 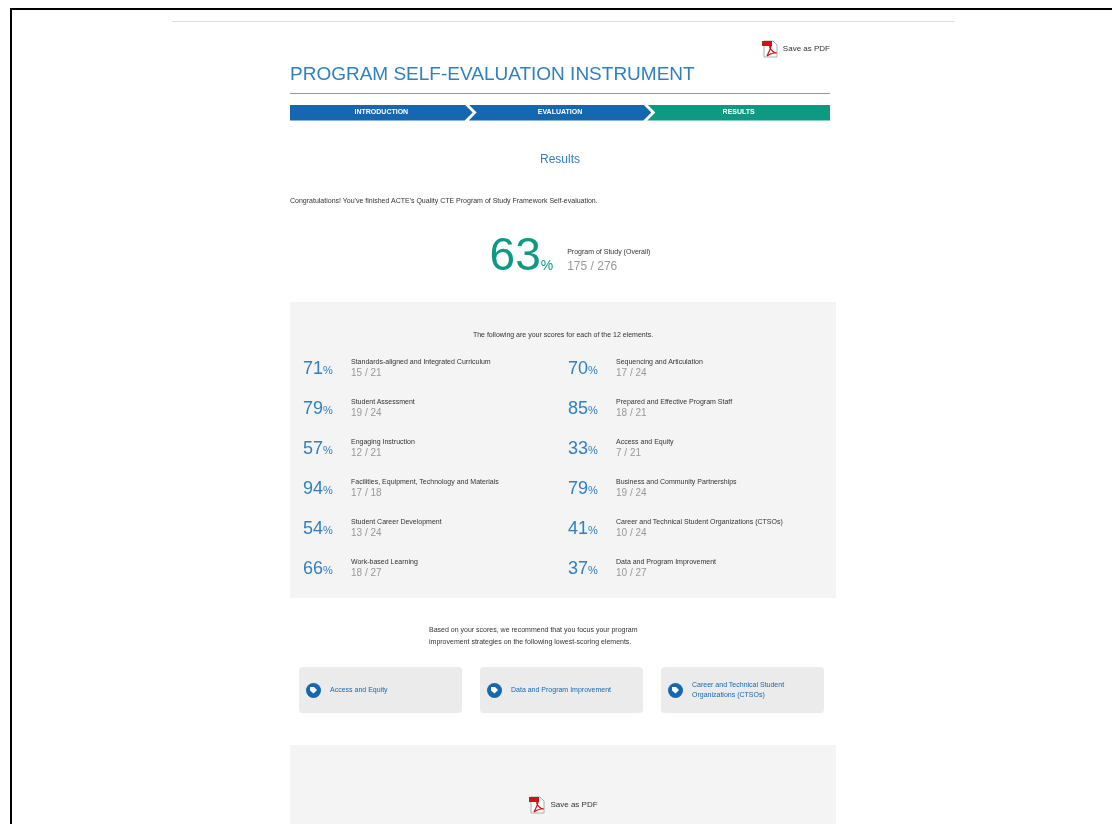 What do you see at coordinates (632, 533) in the screenshot?
I see `element-score: 10 / 24` at bounding box center [632, 533].